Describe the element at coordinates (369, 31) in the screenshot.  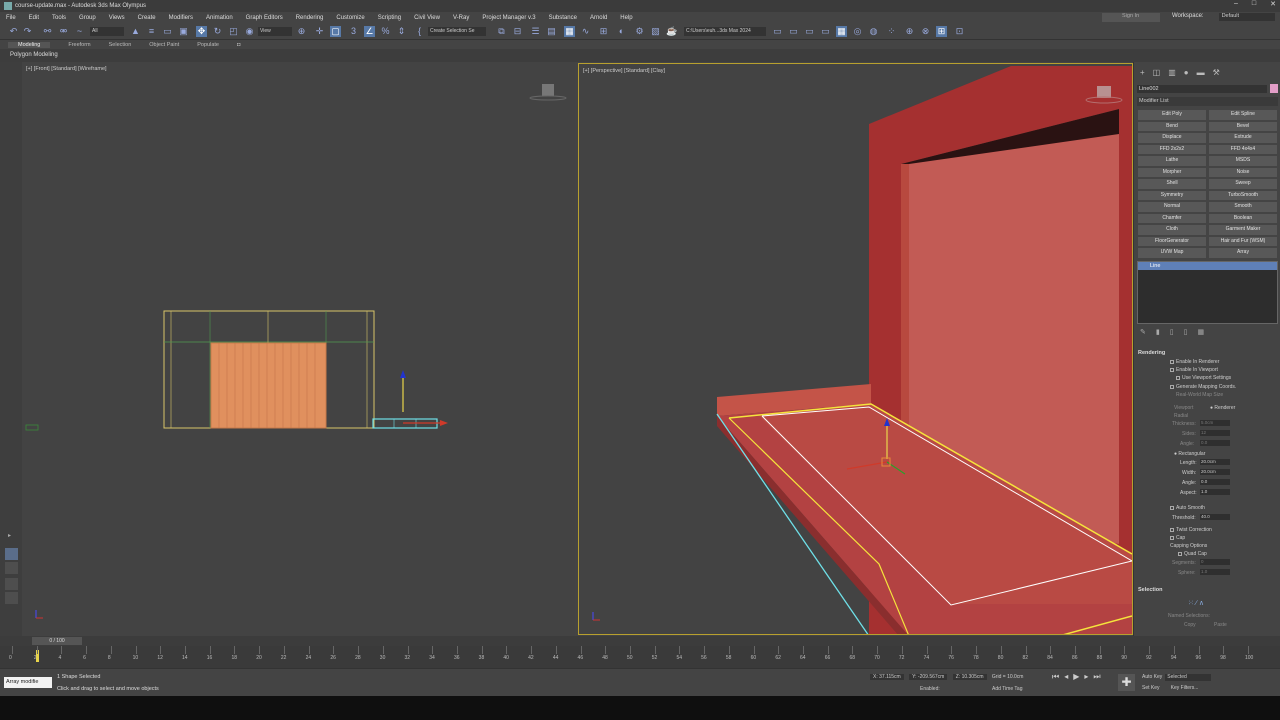
I see `angle-snap-icon: ∠` at that location.